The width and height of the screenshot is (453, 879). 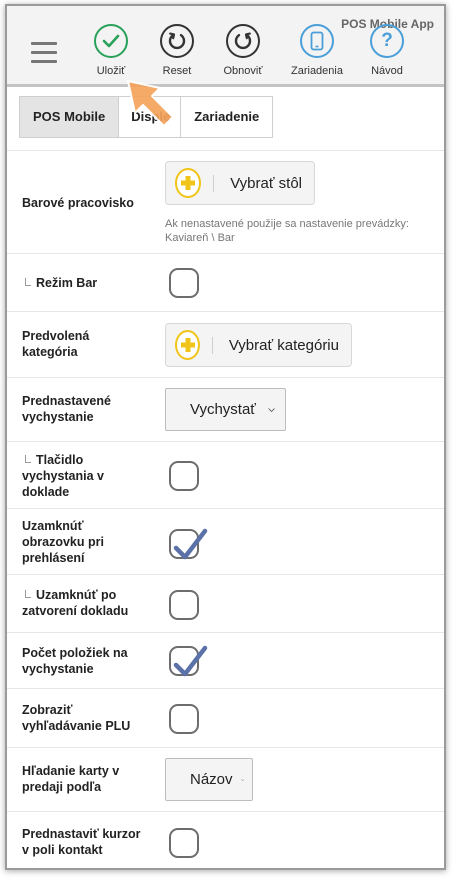 What do you see at coordinates (225, 542) in the screenshot?
I see `settings-row-lock-login: Uzamknúť obrazovku pri prehlásení` at bounding box center [225, 542].